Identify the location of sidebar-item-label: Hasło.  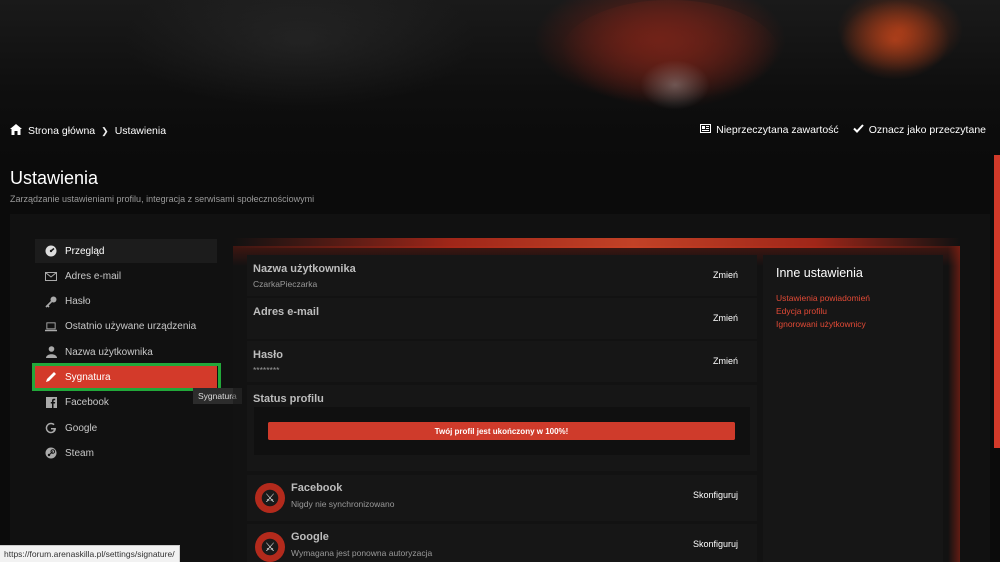
(78, 302).